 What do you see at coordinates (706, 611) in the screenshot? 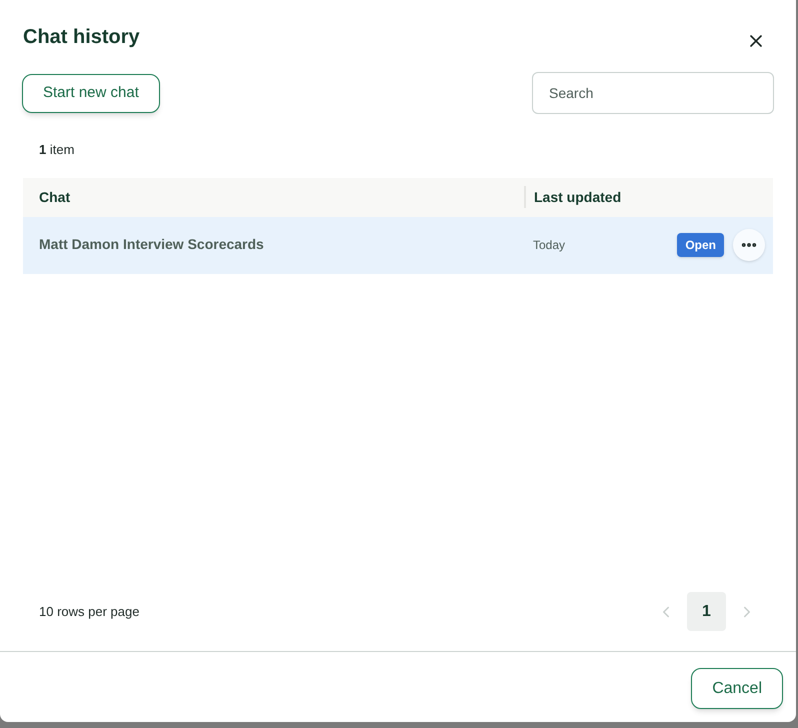
I see `page-button: 1` at bounding box center [706, 611].